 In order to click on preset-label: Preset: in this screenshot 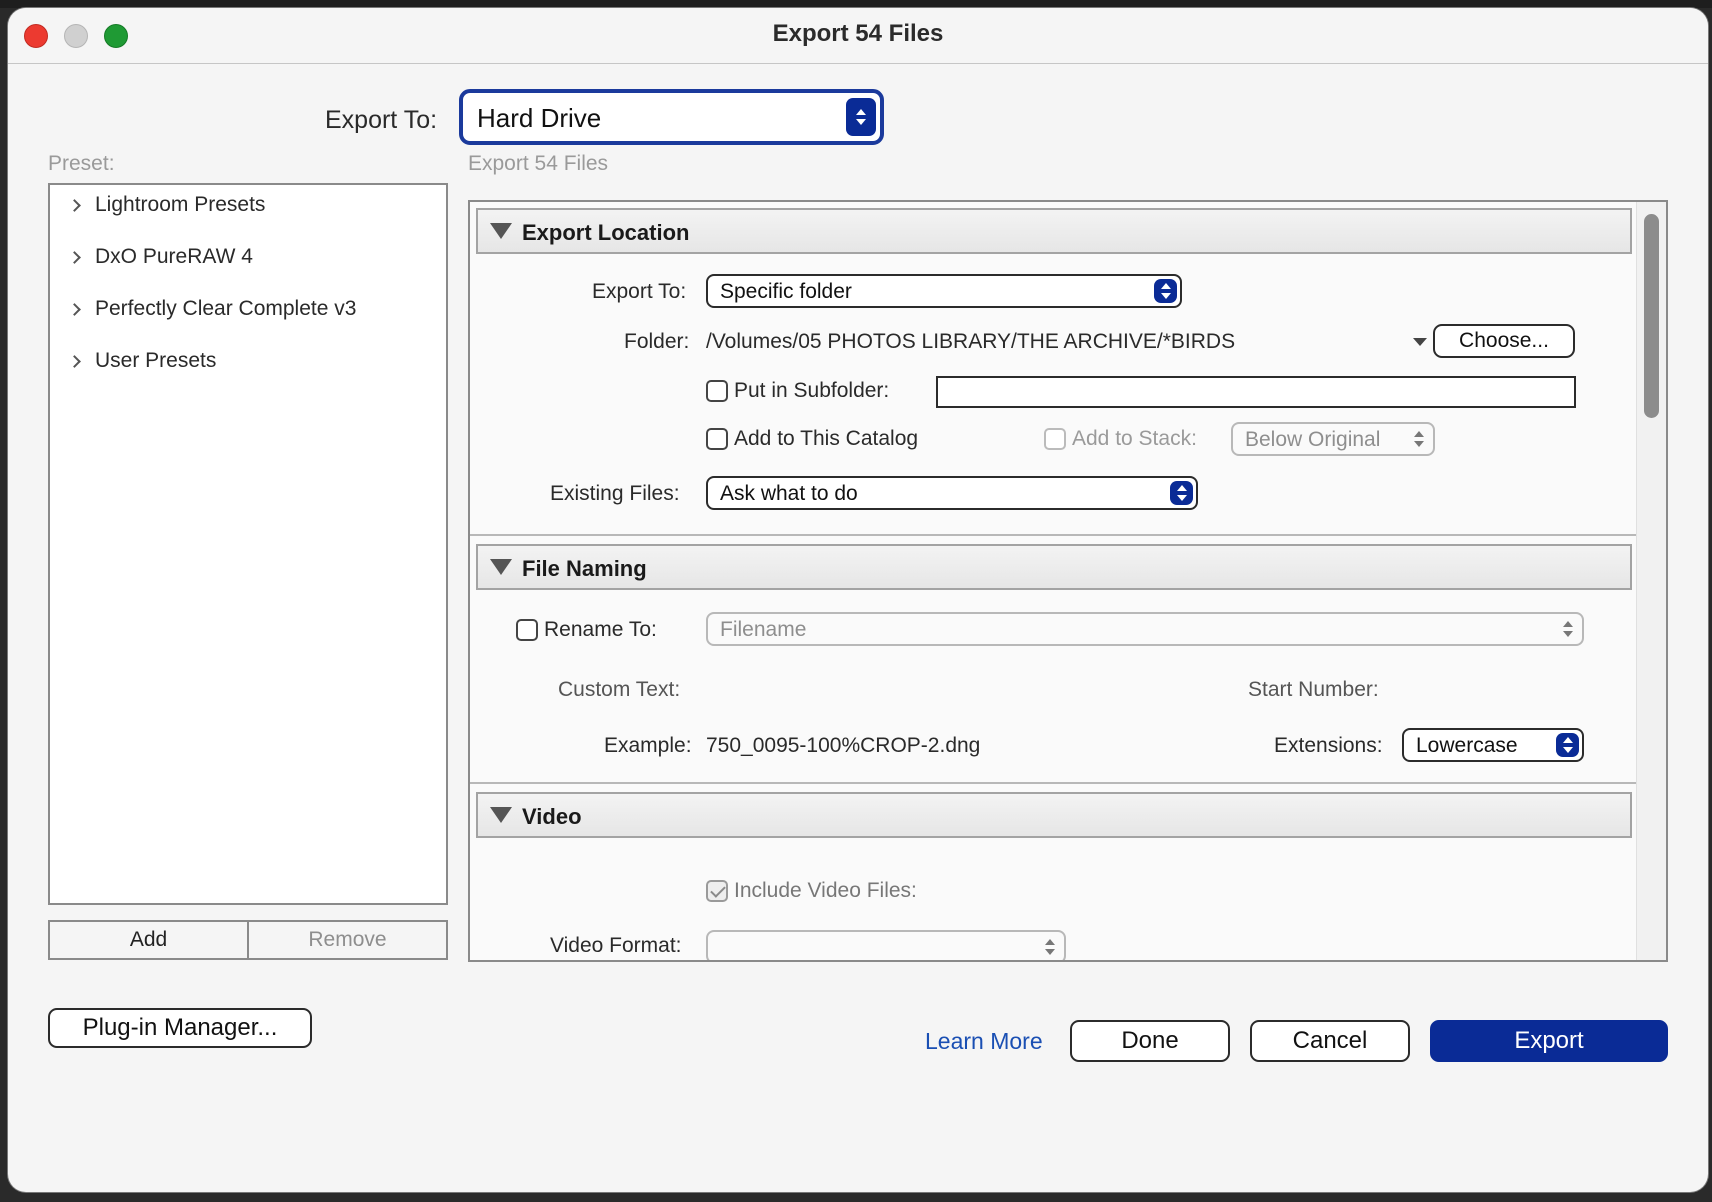, I will do `click(81, 163)`.